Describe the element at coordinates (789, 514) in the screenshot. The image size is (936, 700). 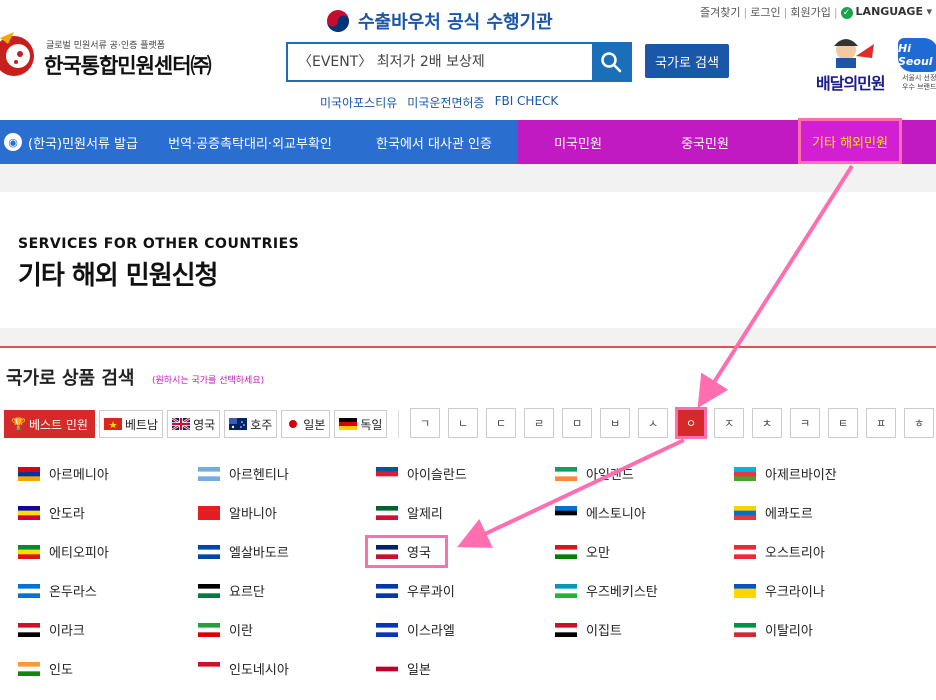
I see `country-name: 에콰도르` at that location.